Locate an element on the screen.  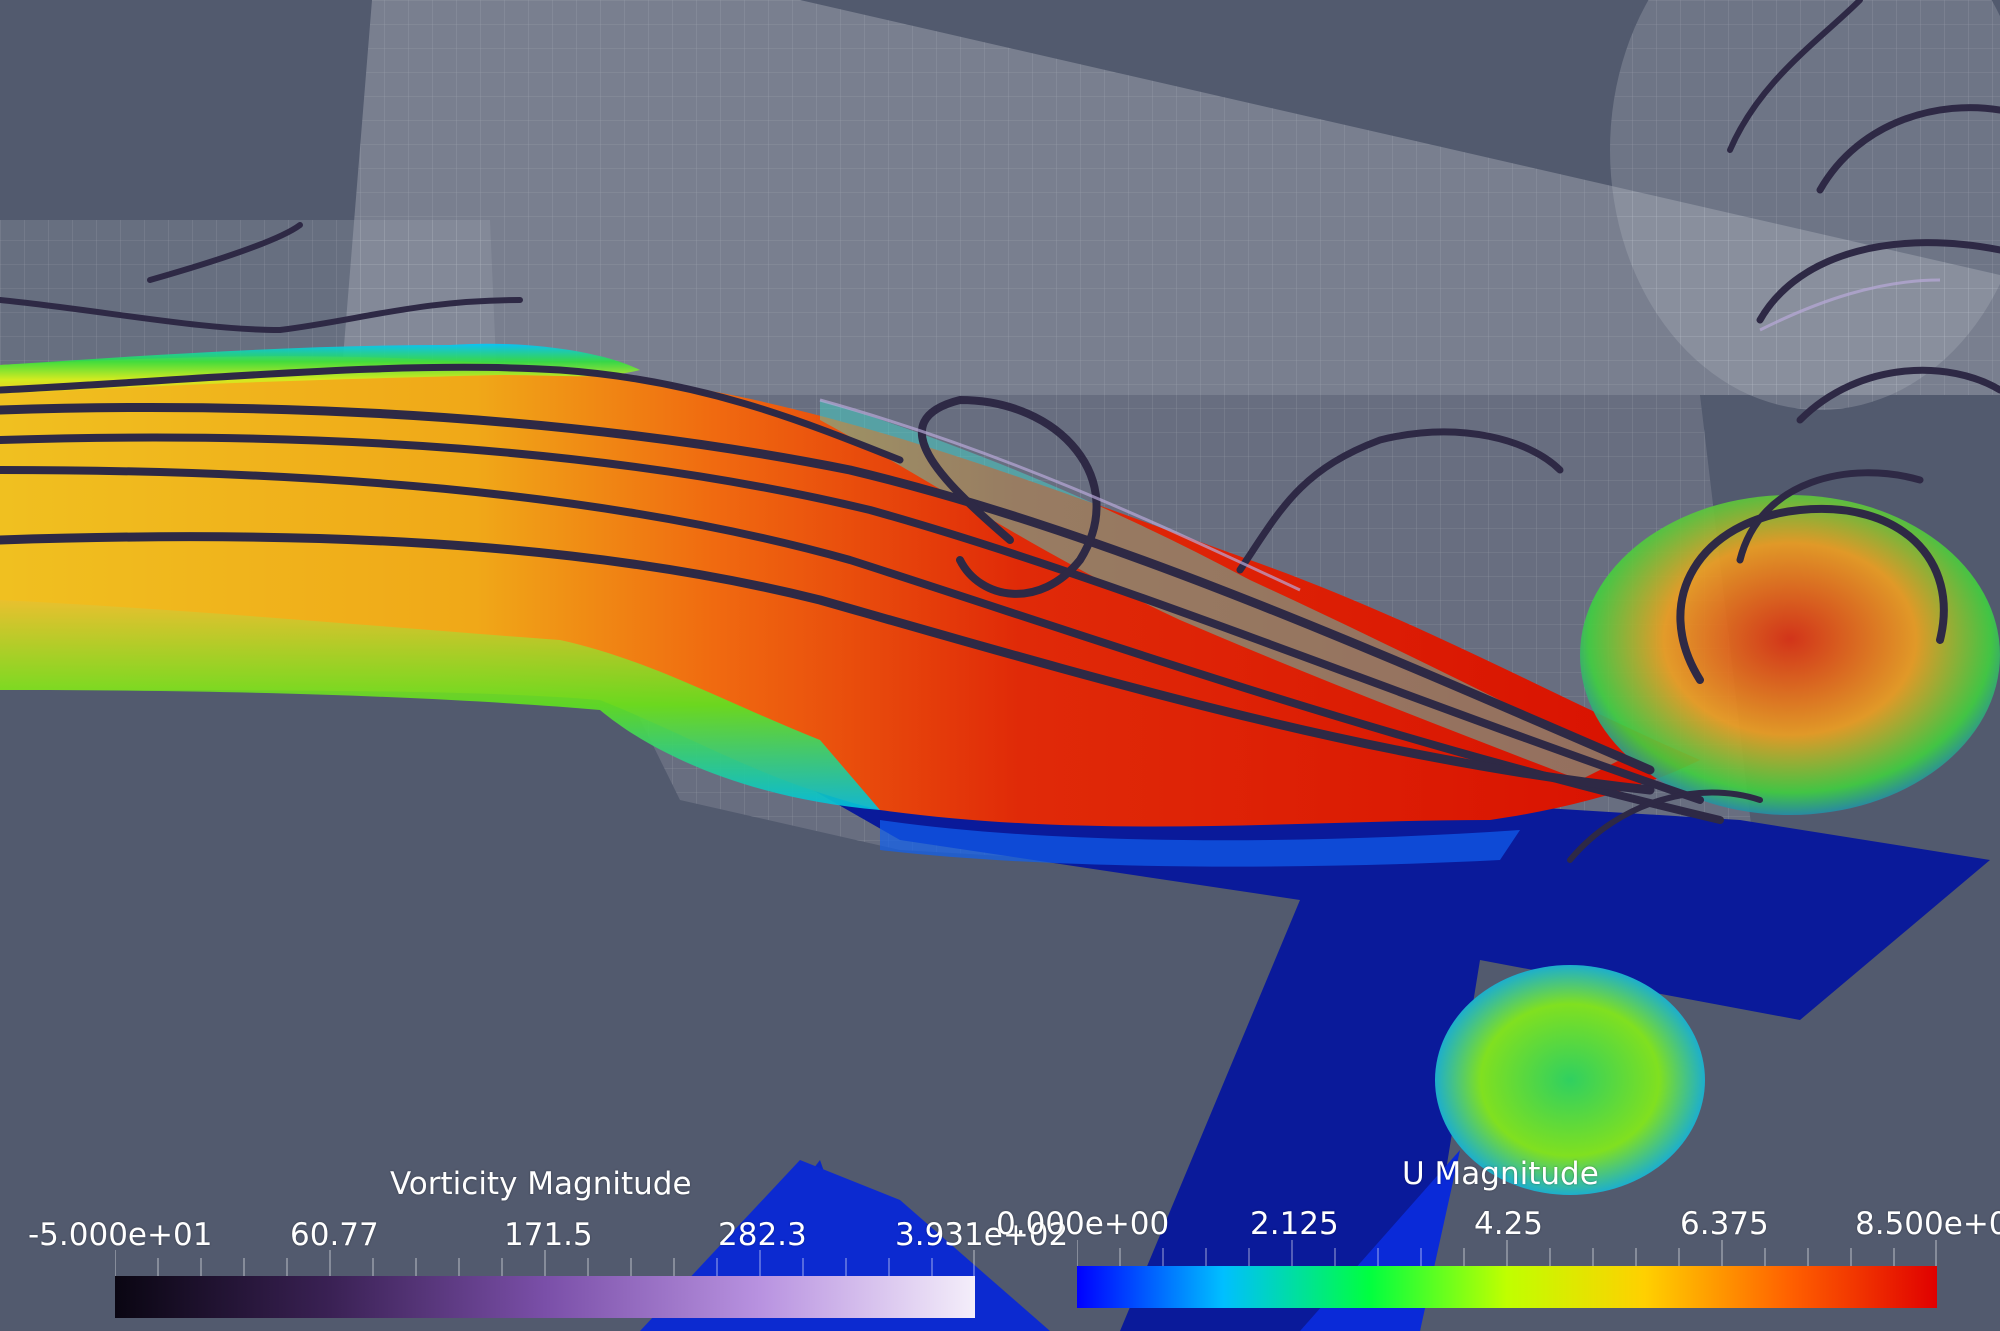
u-magnitude-colorbar-ticks is located at coordinates (1507, 1253).